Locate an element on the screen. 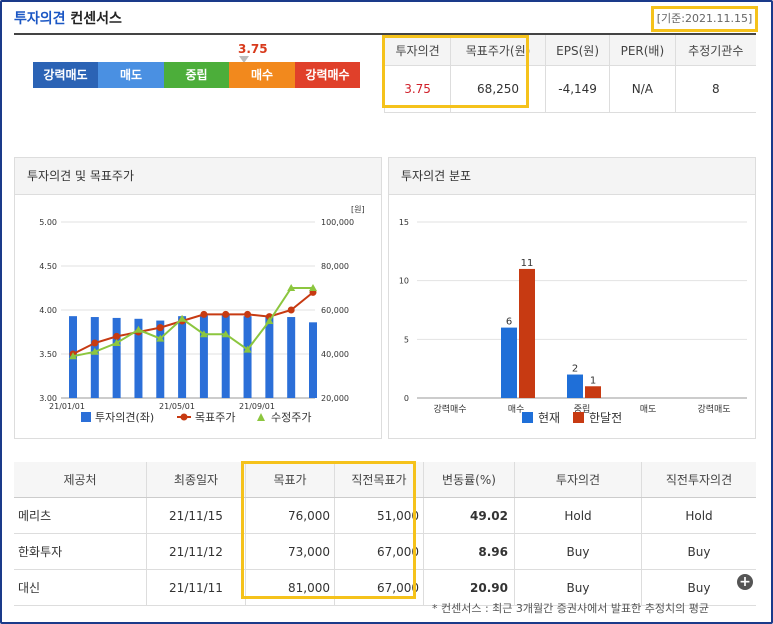 The height and width of the screenshot is (624, 773). summary-header: EPS(원) is located at coordinates (577, 50).